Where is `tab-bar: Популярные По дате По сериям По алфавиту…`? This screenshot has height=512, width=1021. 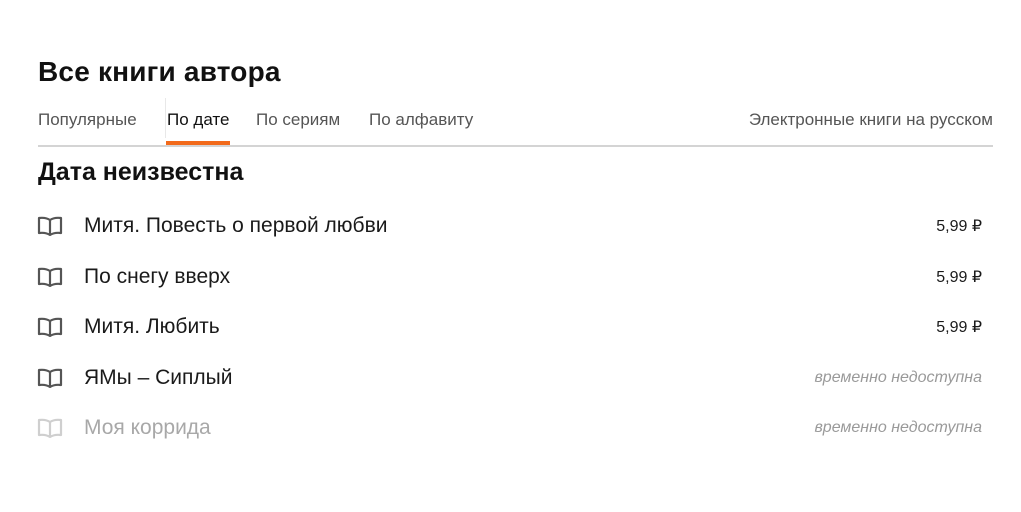 tab-bar: Популярные По дате По сериям По алфавиту… is located at coordinates (515, 122).